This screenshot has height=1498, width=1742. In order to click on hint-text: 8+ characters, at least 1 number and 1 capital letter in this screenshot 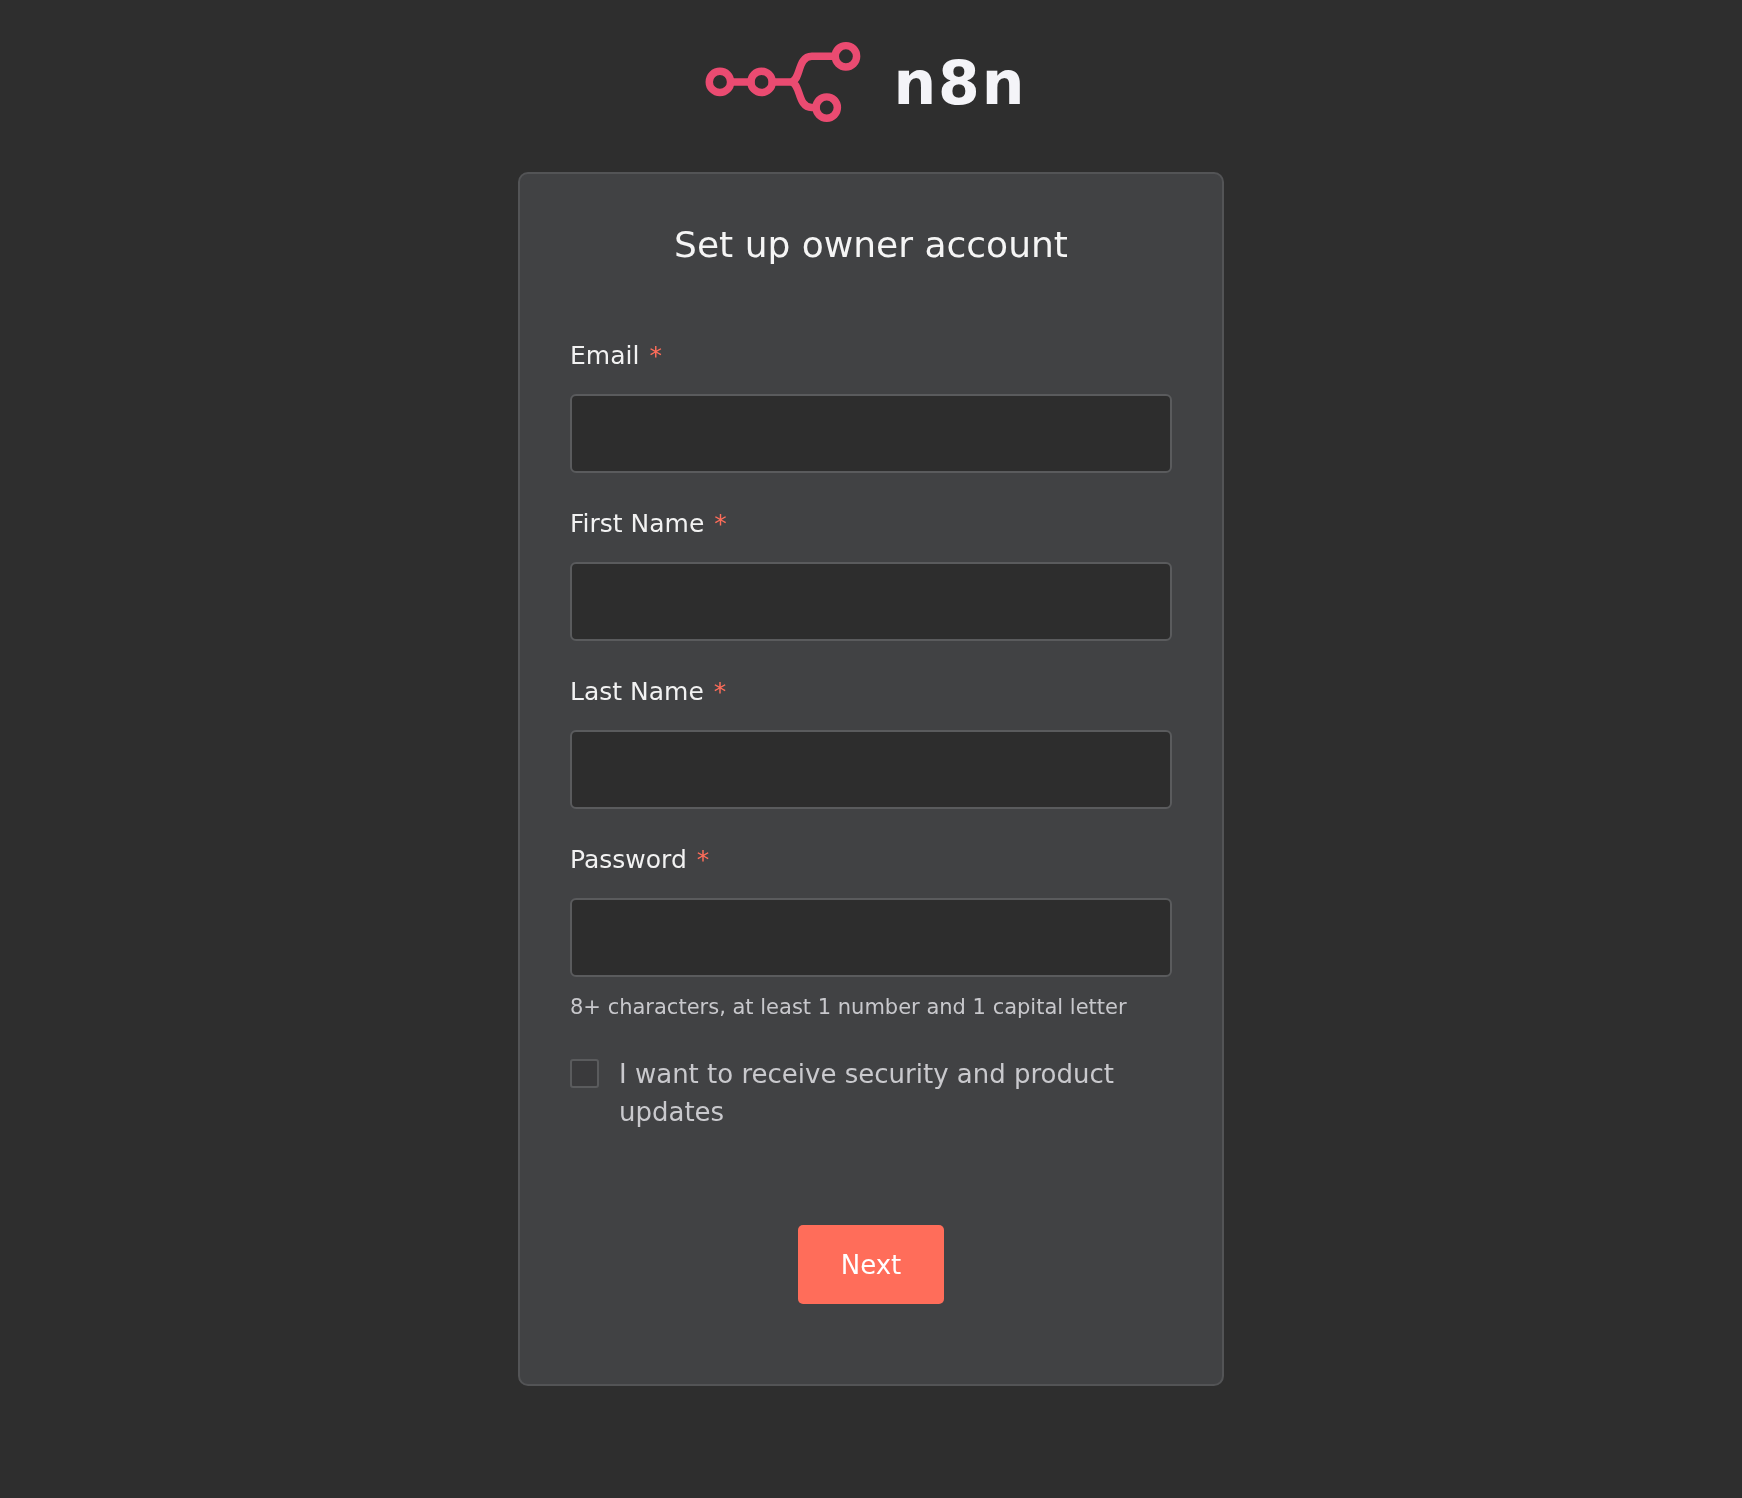, I will do `click(849, 1007)`.